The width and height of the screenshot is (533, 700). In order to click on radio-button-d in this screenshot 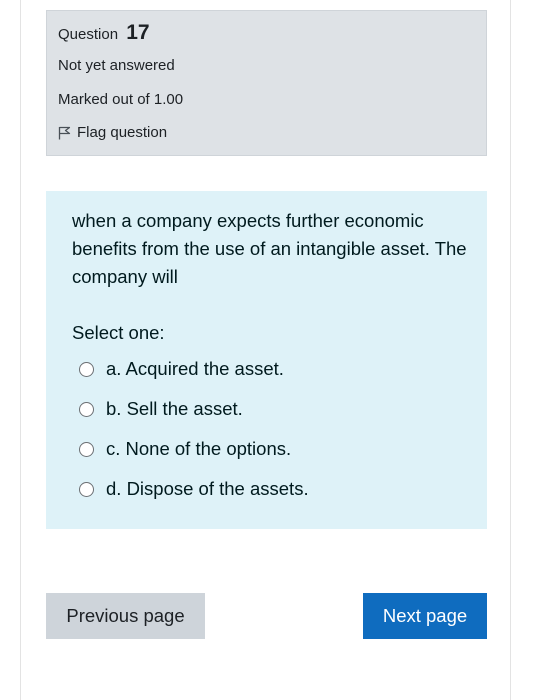, I will do `click(86, 489)`.